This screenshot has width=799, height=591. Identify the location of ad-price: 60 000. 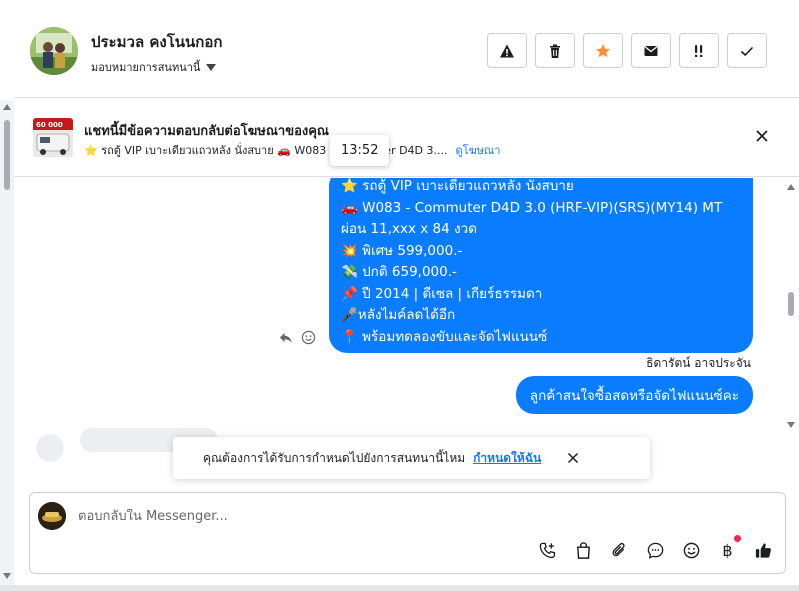
(49, 125).